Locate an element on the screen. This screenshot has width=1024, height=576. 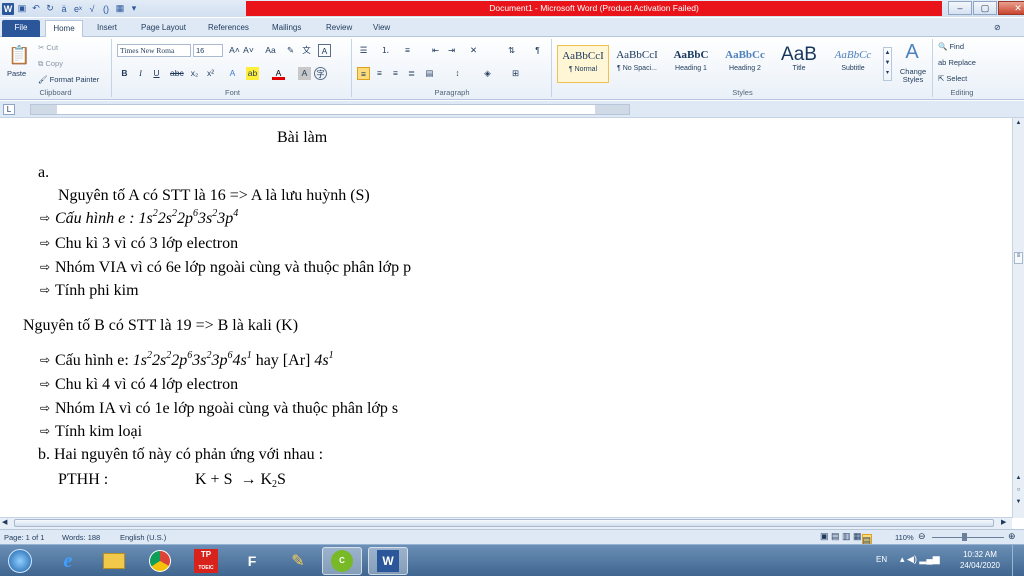
view-buttons: ▣ ▤ ▥ ▦ ▤ is located at coordinates (846, 539).